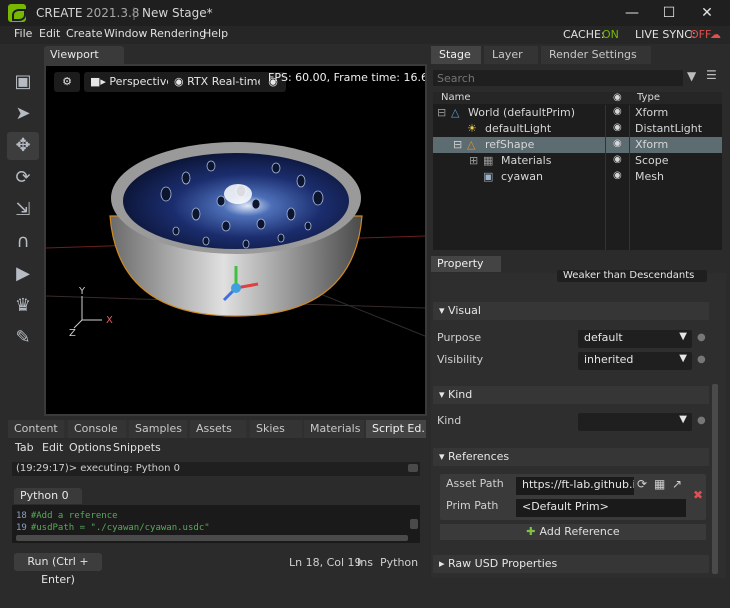  What do you see at coordinates (466, 264) in the screenshot?
I see `property-tab: Property` at bounding box center [466, 264].